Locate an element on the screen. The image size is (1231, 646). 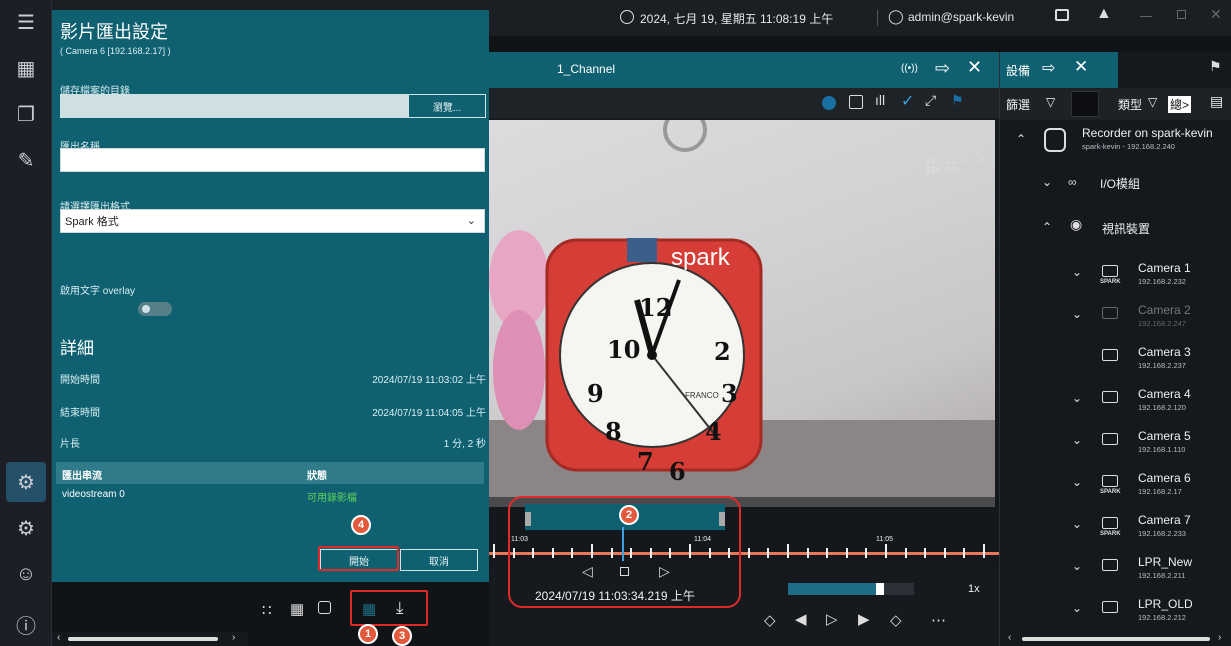
channel-tab: 1_Channel ((•)) ⇨ ✕ is located at coordinates (744, 70).